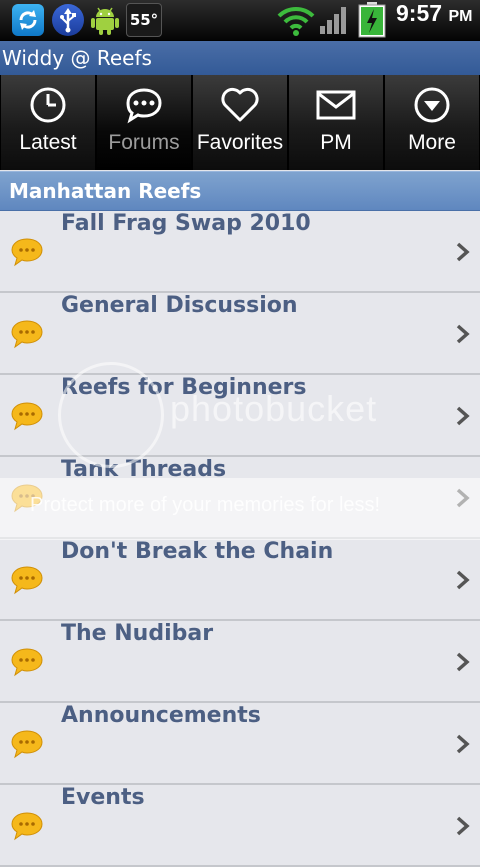 Image resolution: width=480 pixels, height=867 pixels. I want to click on tab-label: PM, so click(336, 142).